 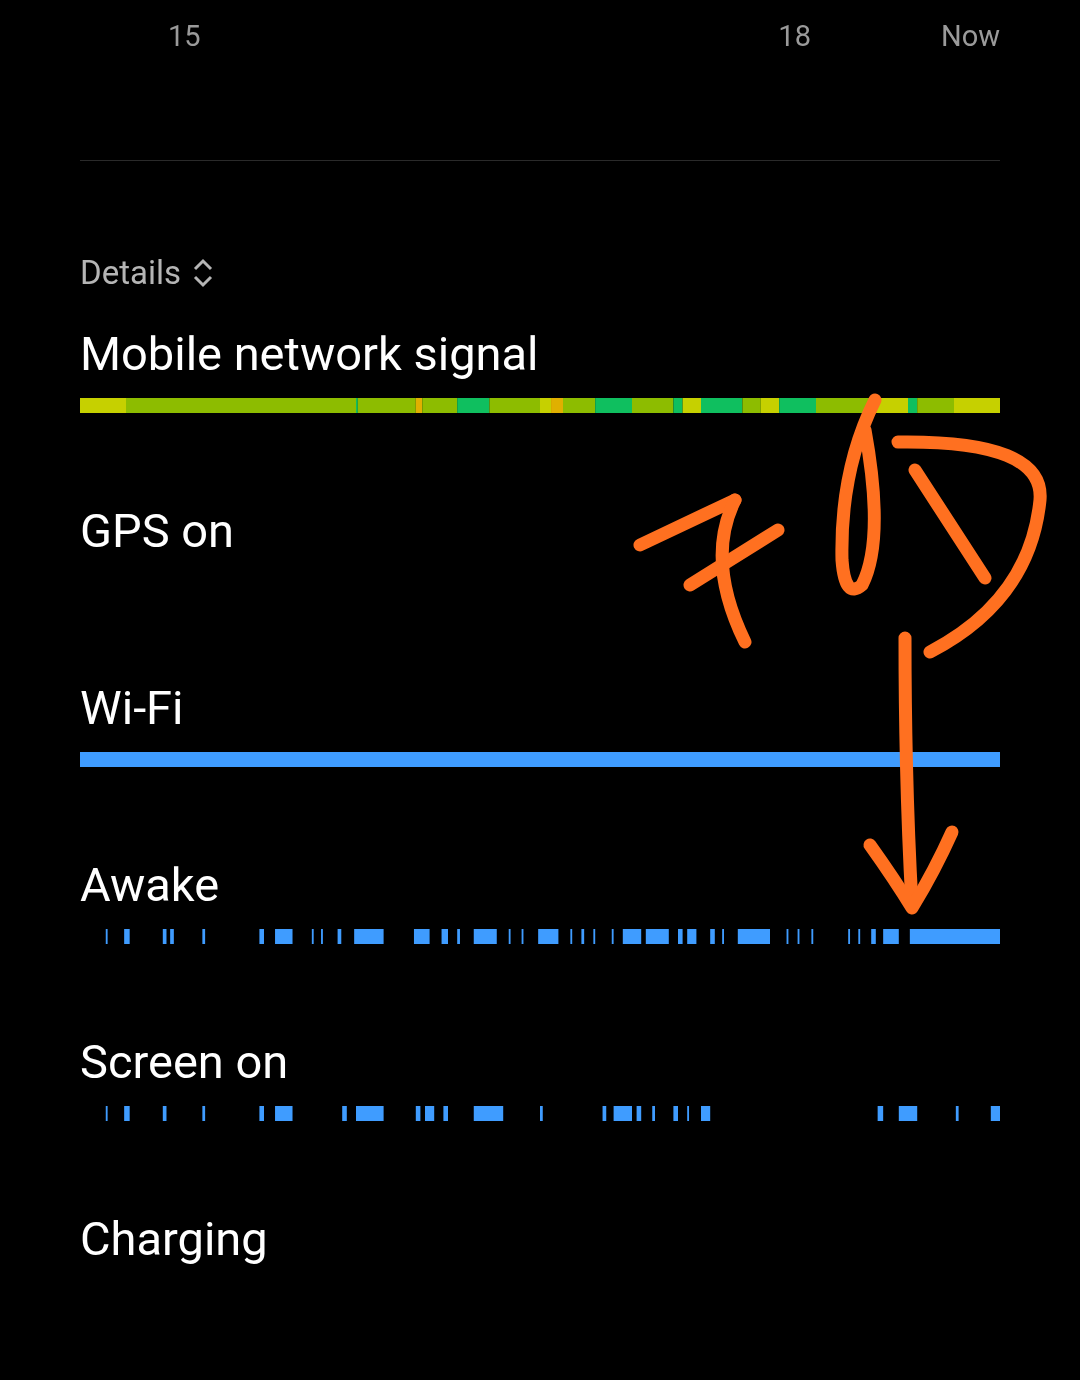 I want to click on row-title: GPS on, so click(x=157, y=531).